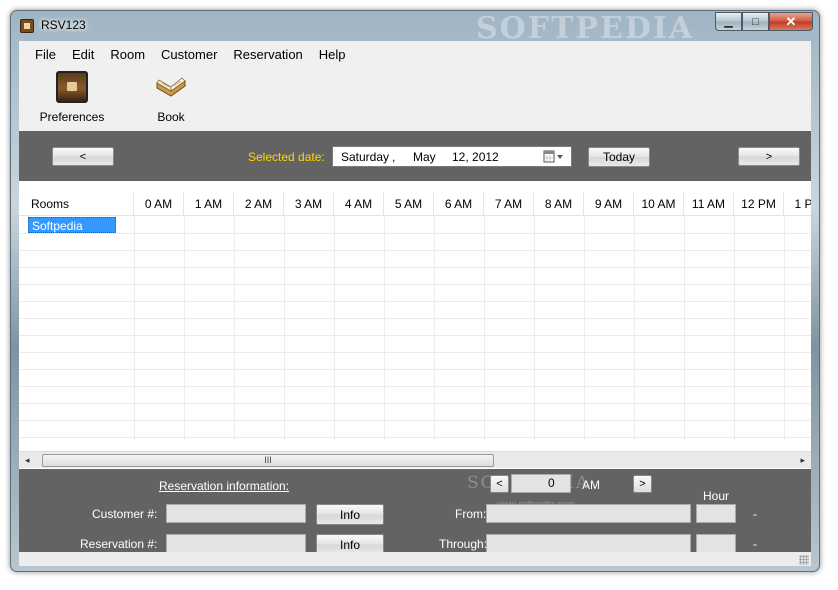 The height and width of the screenshot is (590, 838). Describe the element at coordinates (554, 157) in the screenshot. I see `calendar-dropdown-icon` at that location.